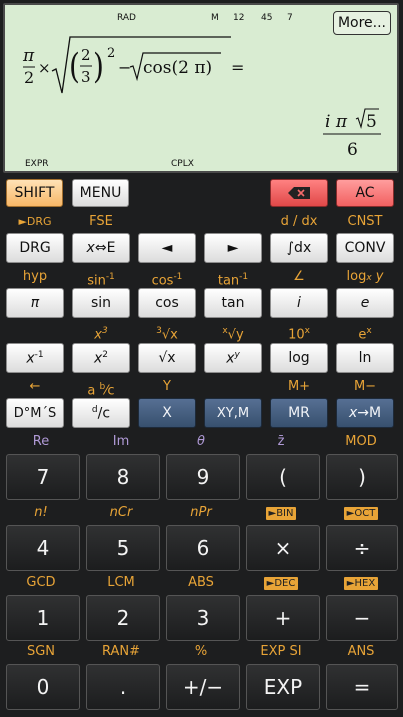 Image resolution: width=403 pixels, height=717 pixels. What do you see at coordinates (167, 248) in the screenshot?
I see `cursor-left-button: ◄` at bounding box center [167, 248].